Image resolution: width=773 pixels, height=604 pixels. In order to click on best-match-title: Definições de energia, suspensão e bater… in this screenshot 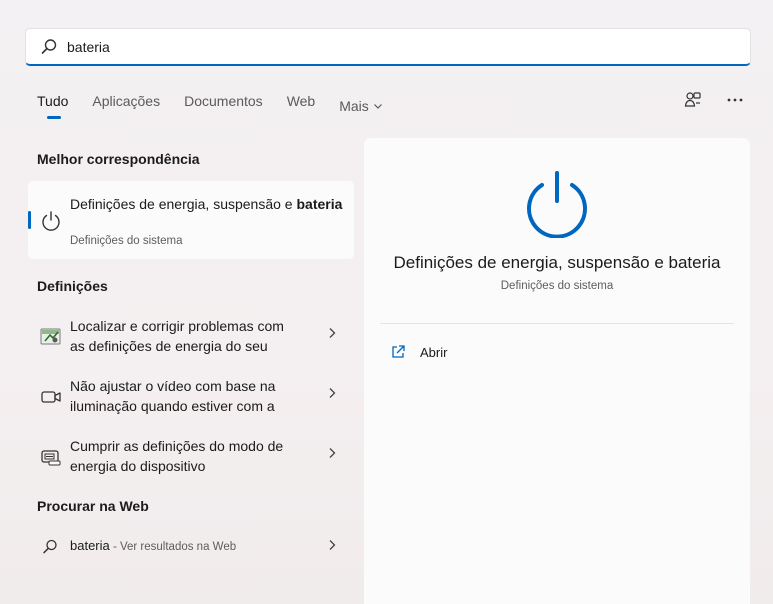, I will do `click(210, 204)`.